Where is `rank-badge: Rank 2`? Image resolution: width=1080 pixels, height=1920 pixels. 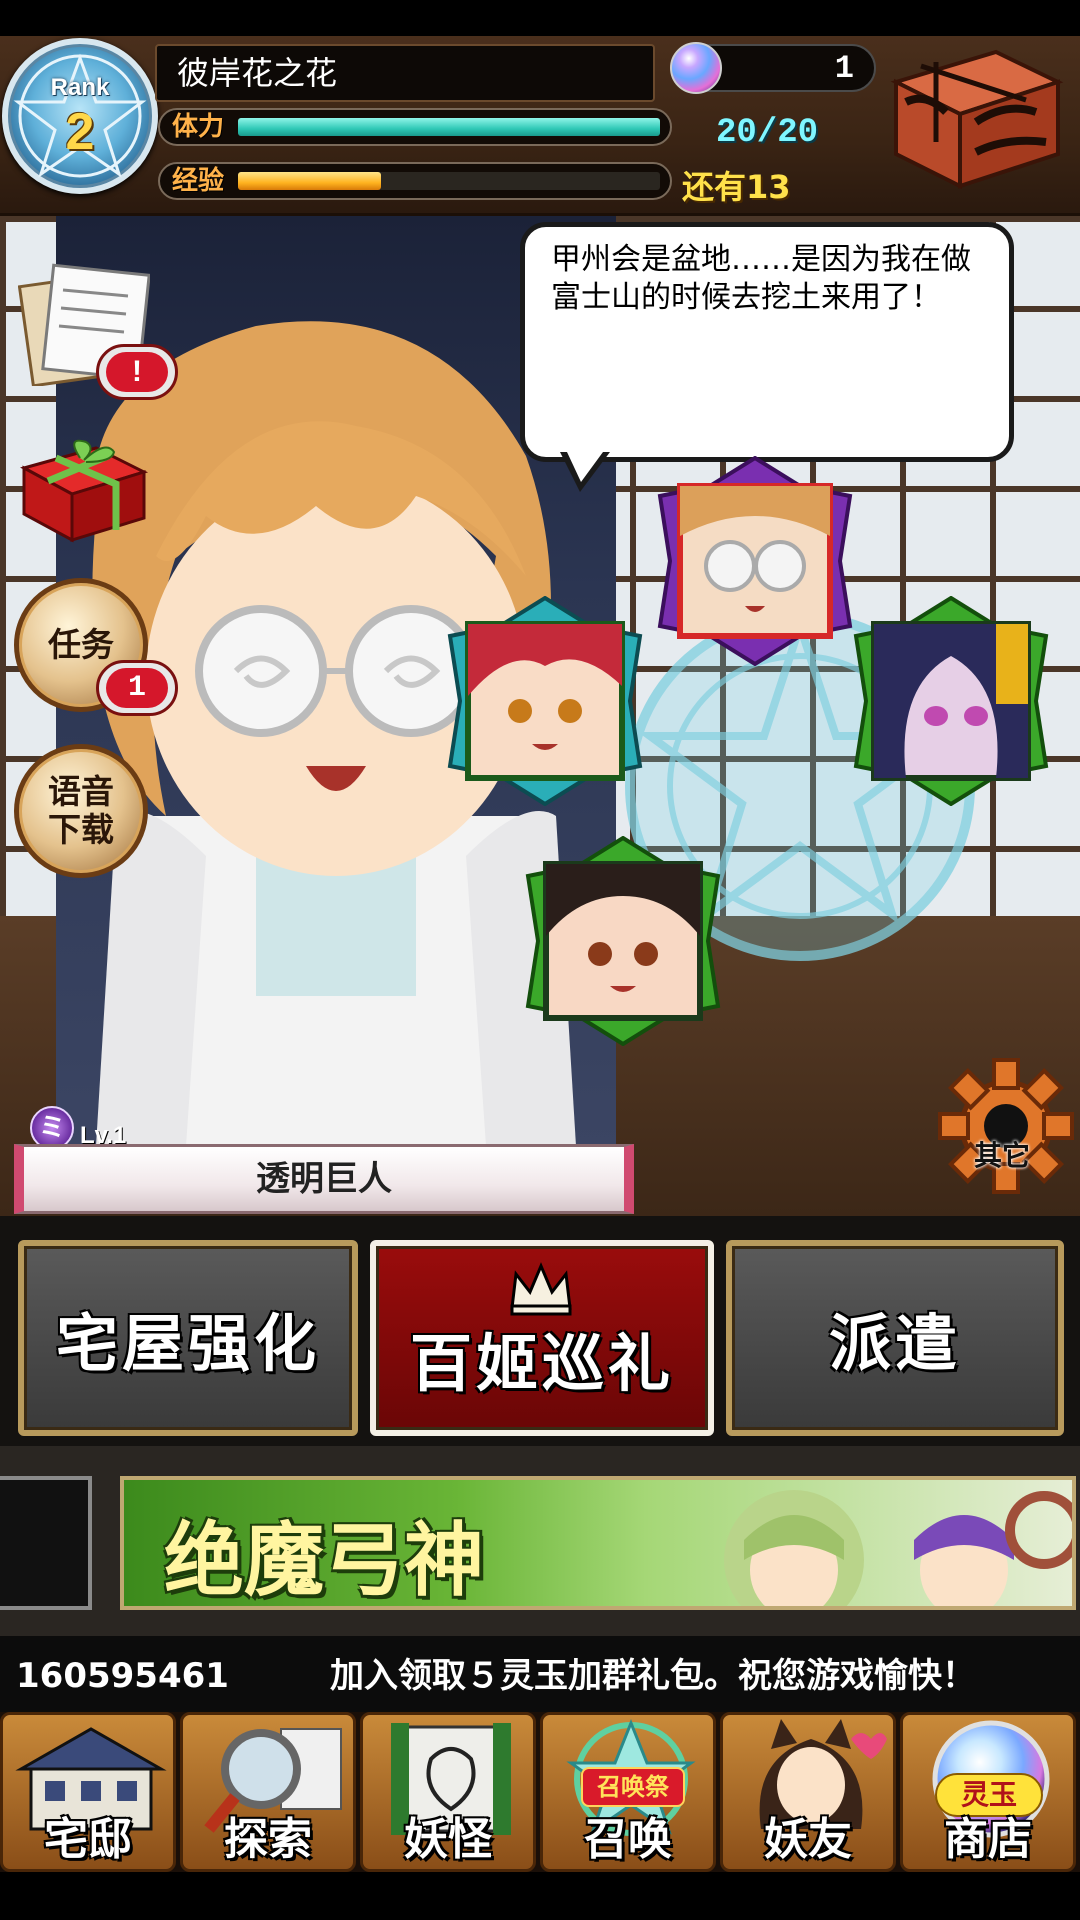 rank-badge: Rank 2 is located at coordinates (80, 116).